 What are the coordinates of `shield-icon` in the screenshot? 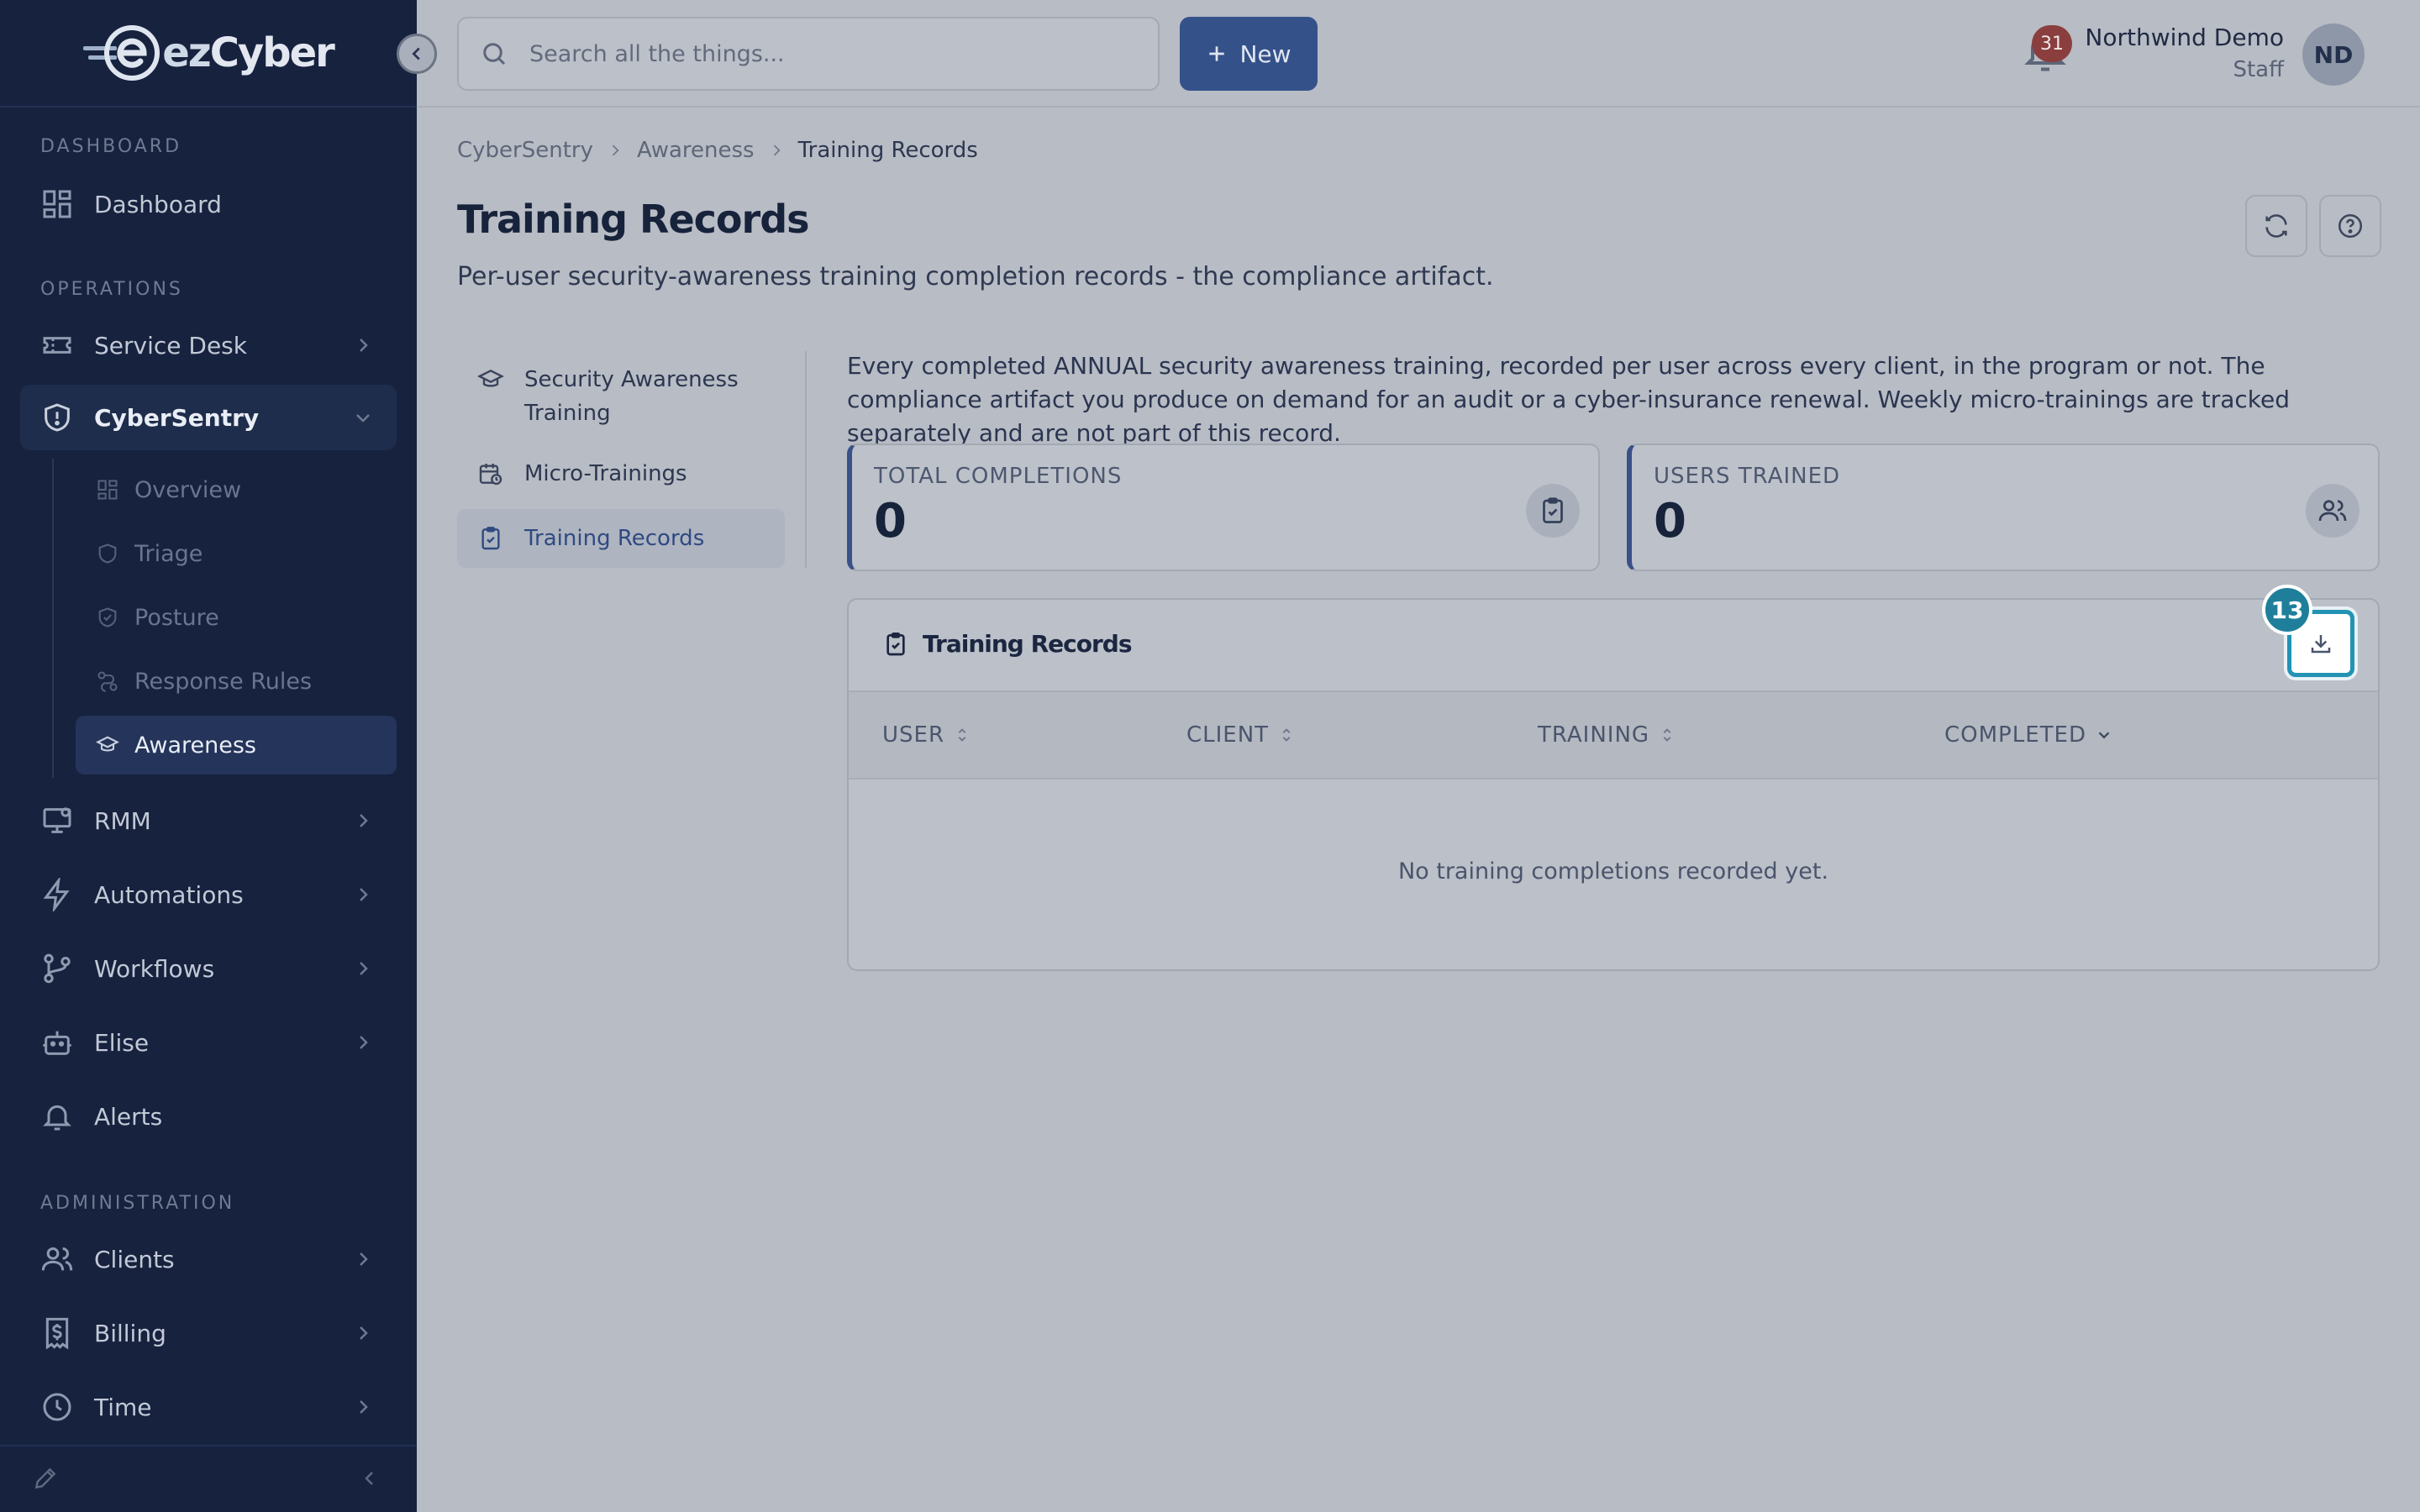 It's located at (107, 553).